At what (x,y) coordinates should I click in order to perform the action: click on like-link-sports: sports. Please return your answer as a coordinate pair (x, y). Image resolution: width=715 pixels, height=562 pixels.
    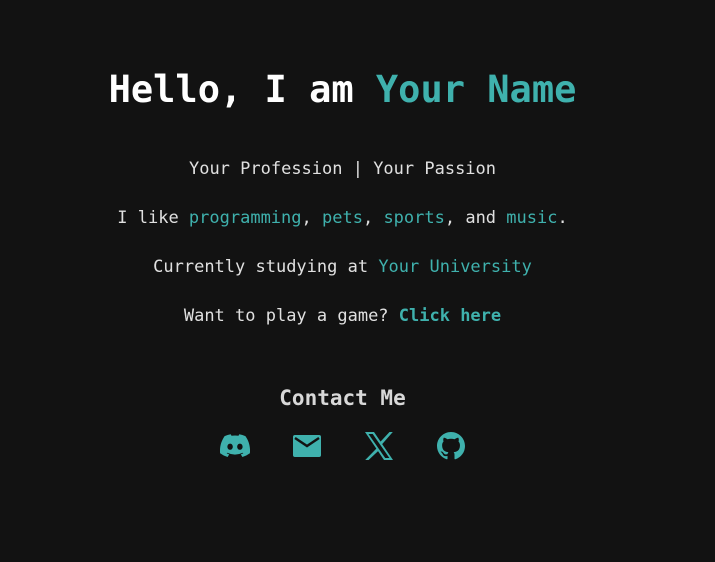
    Looking at the image, I should click on (413, 218).